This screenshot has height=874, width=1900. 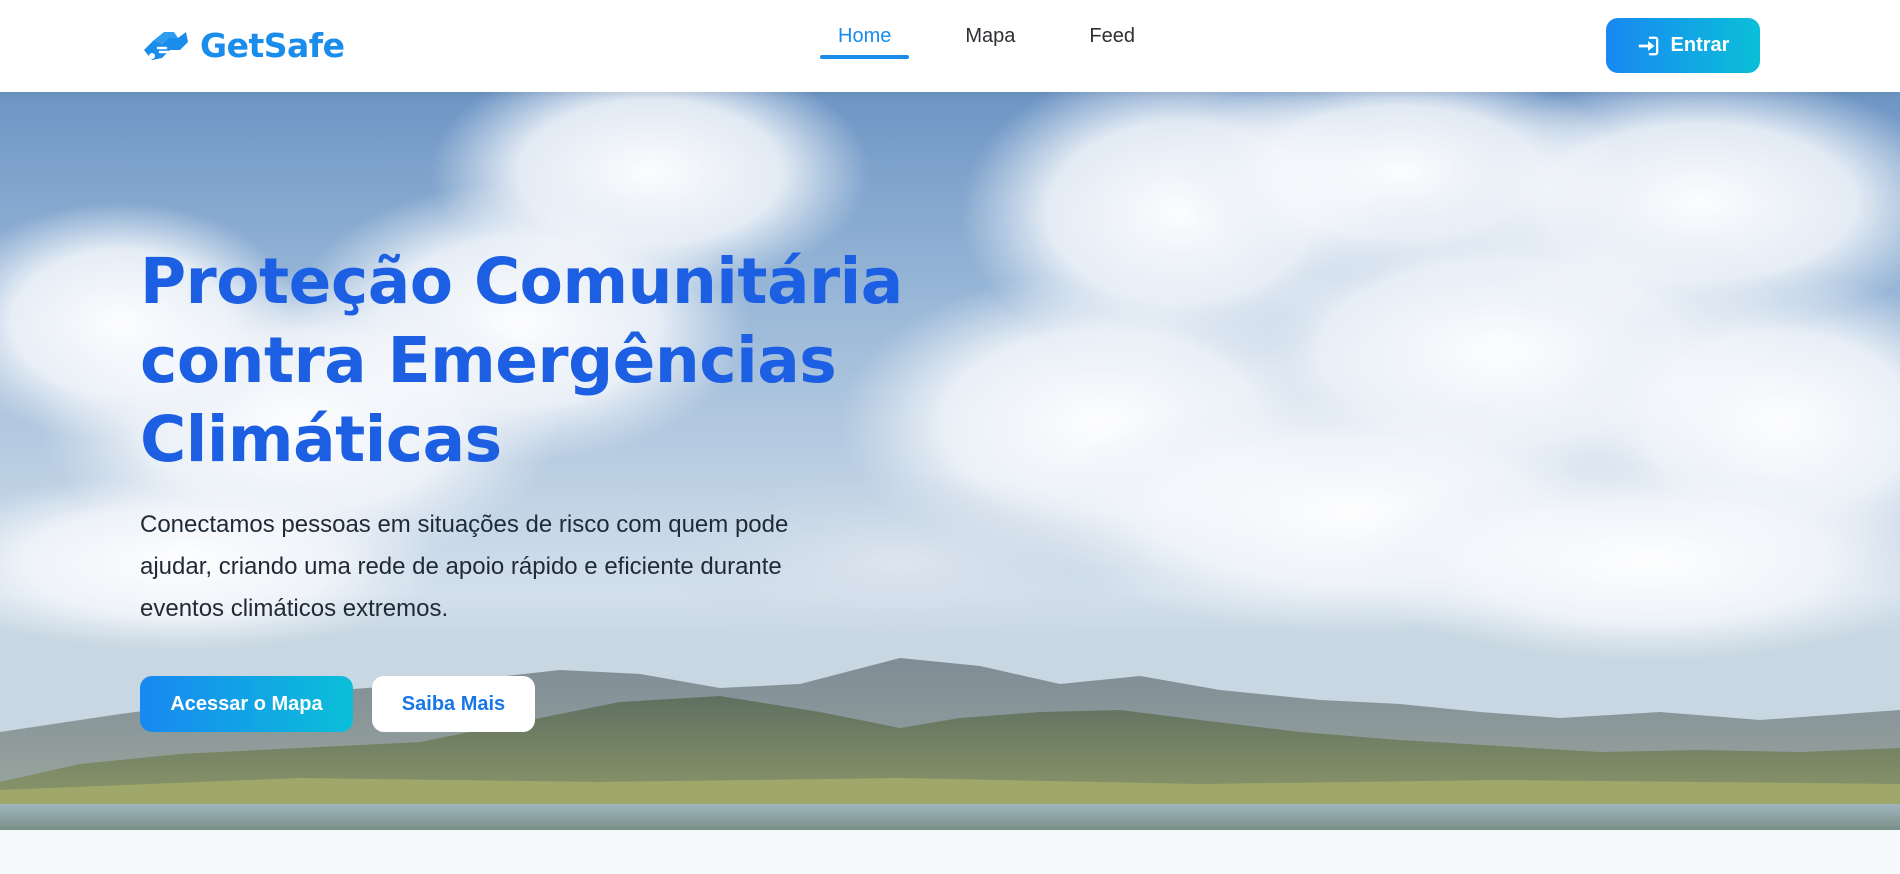 What do you see at coordinates (1700, 45) in the screenshot?
I see `login-button-label: Entrar` at bounding box center [1700, 45].